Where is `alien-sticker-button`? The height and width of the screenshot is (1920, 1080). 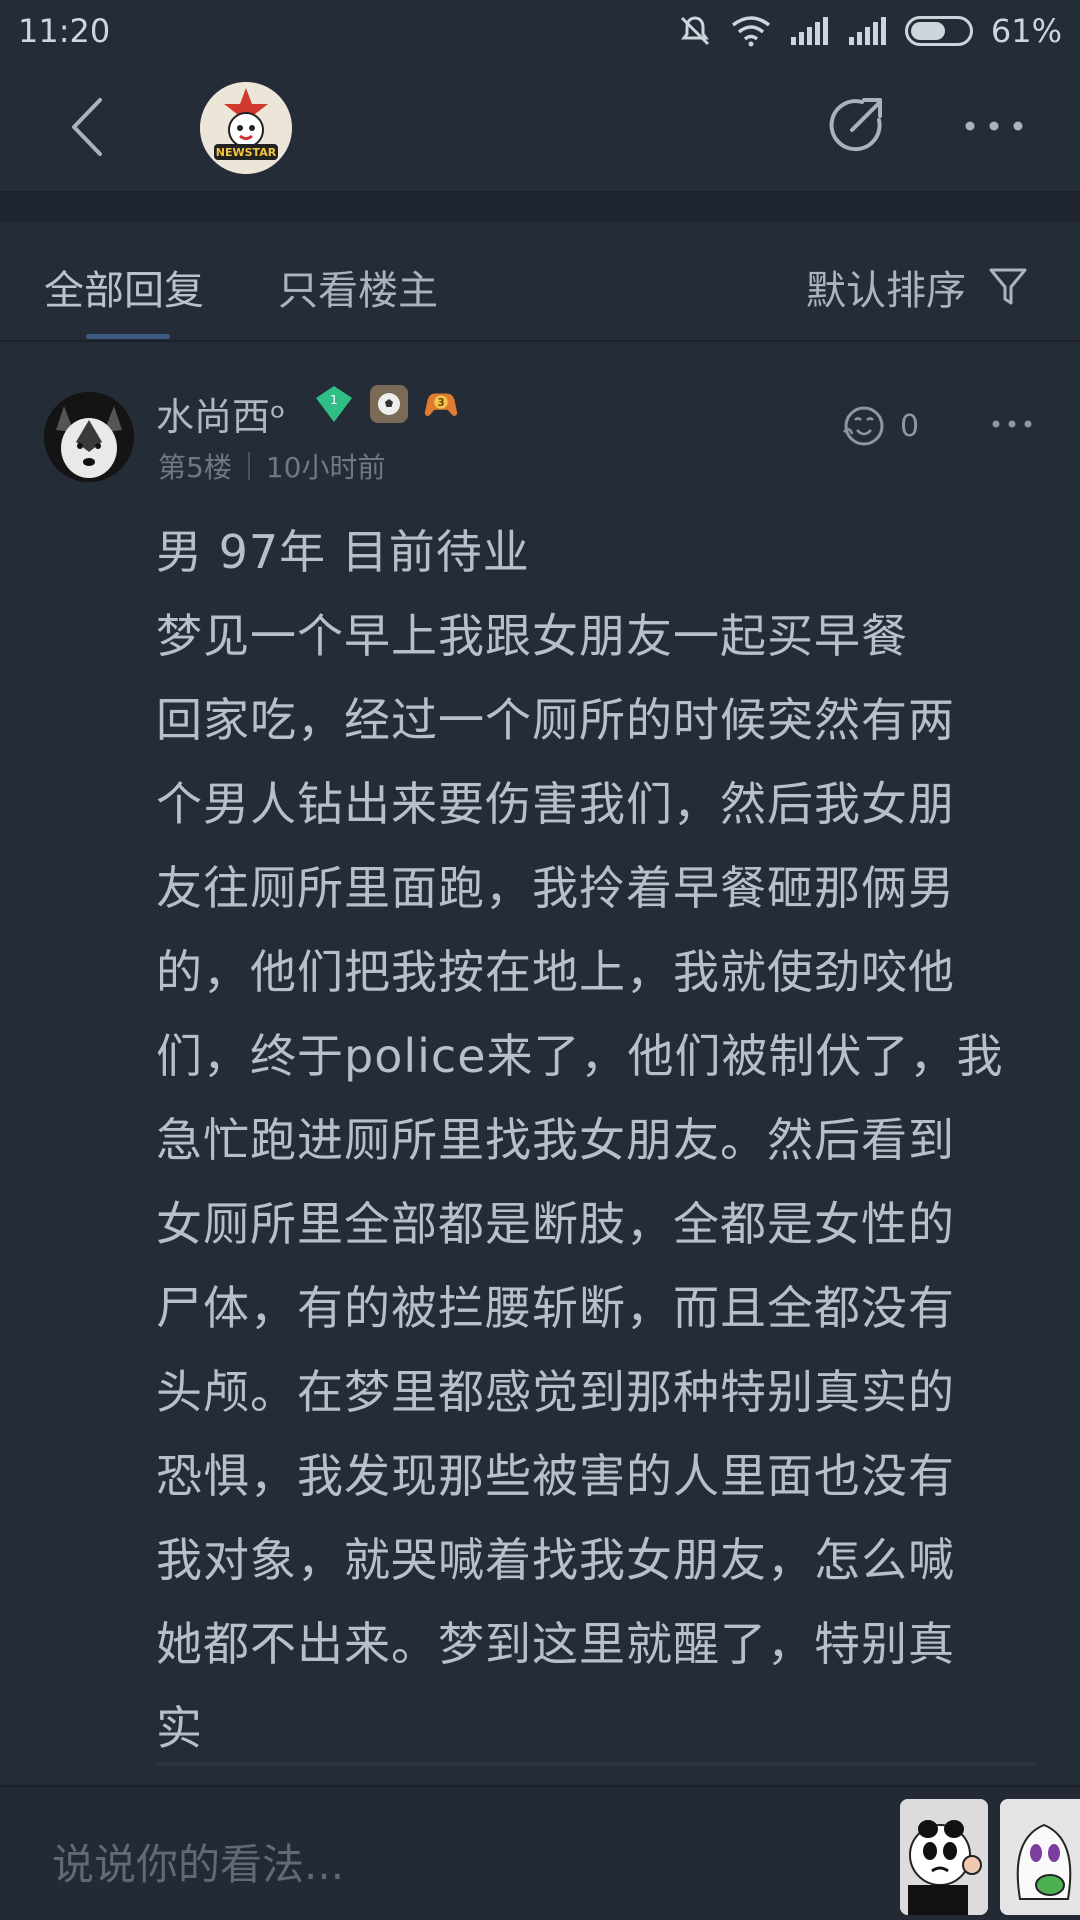 alien-sticker-button is located at coordinates (1040, 1857).